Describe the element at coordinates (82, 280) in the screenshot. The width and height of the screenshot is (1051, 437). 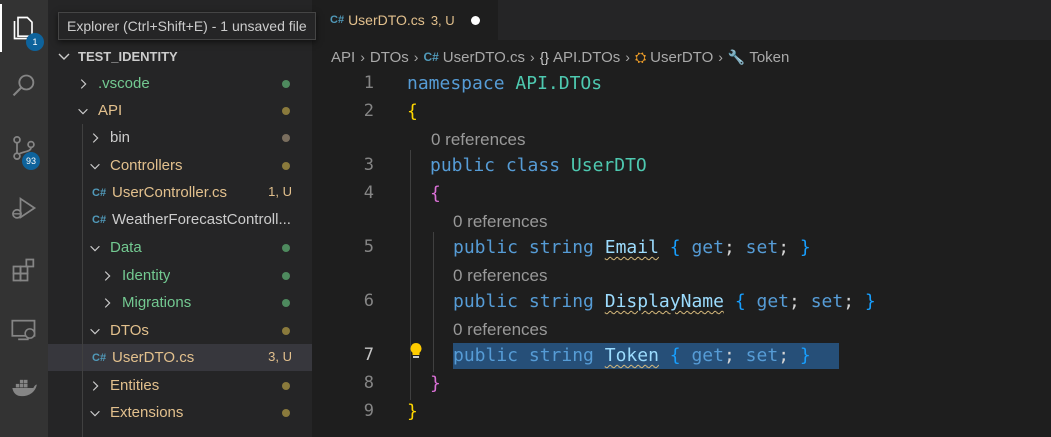
I see `tree-indent-guide` at that location.